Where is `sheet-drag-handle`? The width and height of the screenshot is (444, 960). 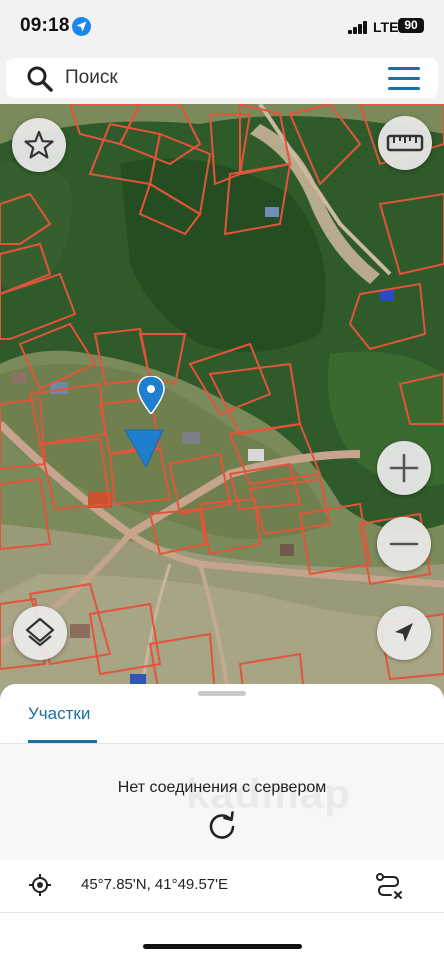
sheet-drag-handle is located at coordinates (222, 693).